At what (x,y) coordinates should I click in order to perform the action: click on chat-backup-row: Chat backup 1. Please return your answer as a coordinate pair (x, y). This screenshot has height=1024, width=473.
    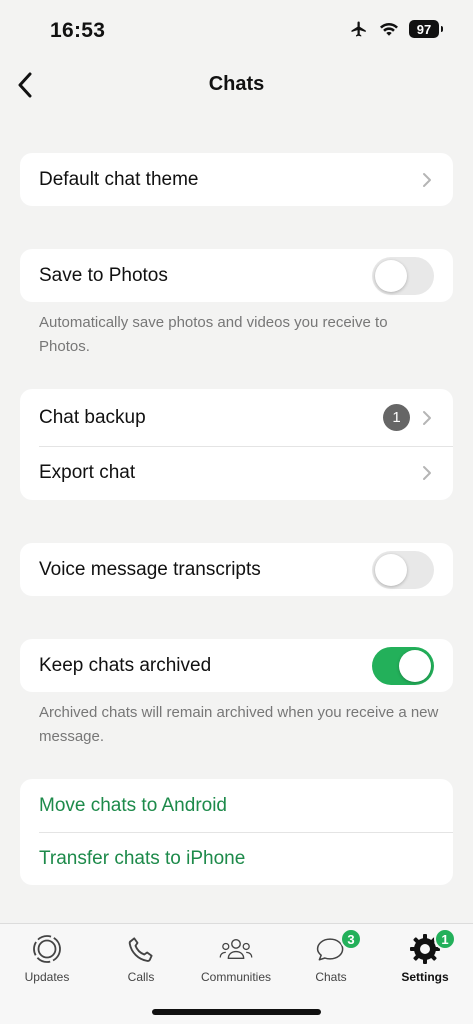
    Looking at the image, I should click on (236, 417).